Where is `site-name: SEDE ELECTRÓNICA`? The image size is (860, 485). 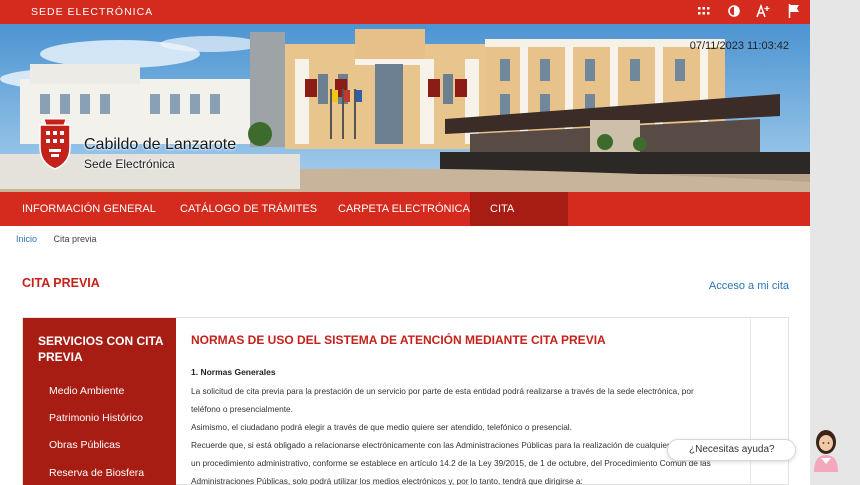
site-name: SEDE ELECTRÓNICA is located at coordinates (92, 12).